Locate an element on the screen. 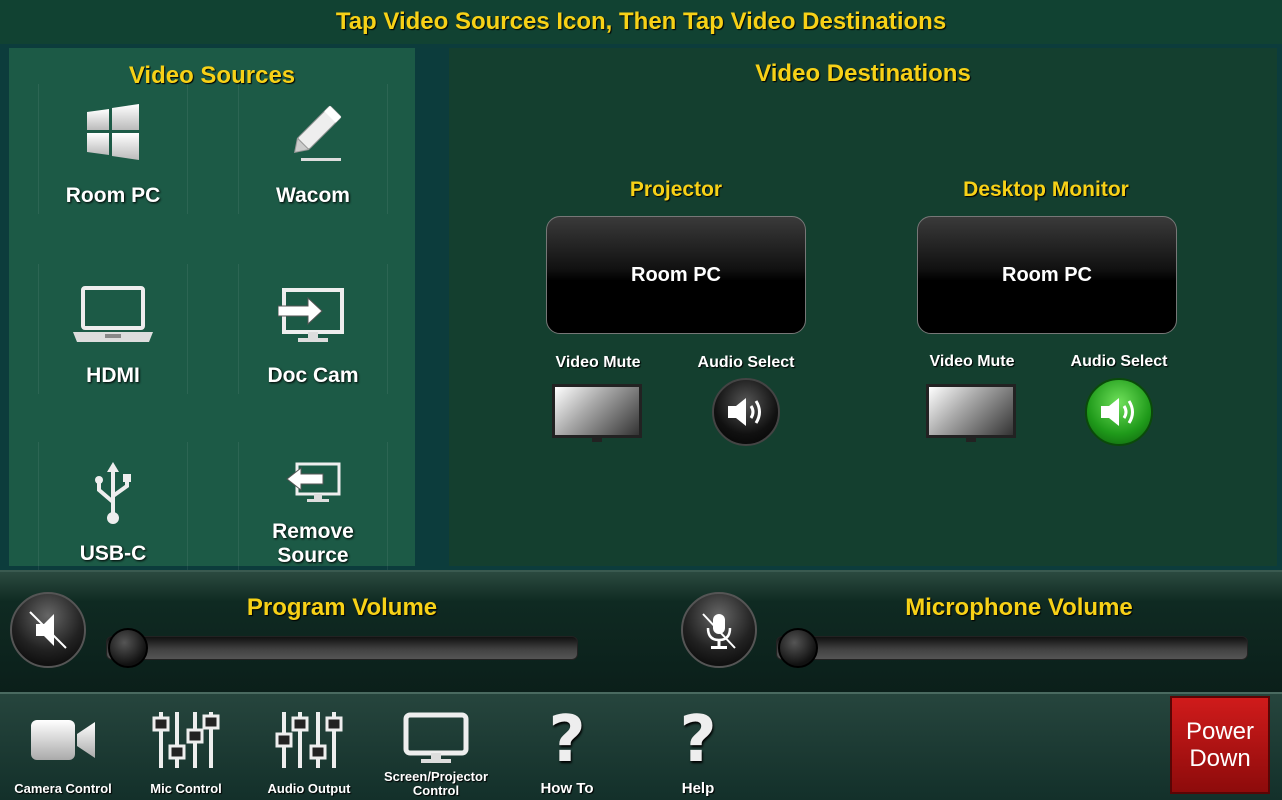 The width and height of the screenshot is (1282, 800). destination-projector-button: Room PC is located at coordinates (676, 275).